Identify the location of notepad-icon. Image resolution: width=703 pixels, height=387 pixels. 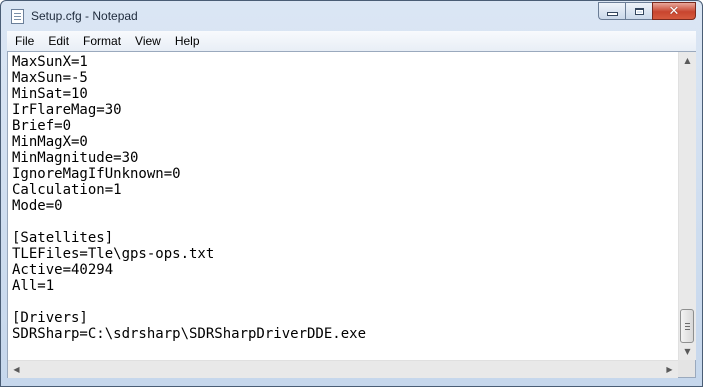
(17, 16).